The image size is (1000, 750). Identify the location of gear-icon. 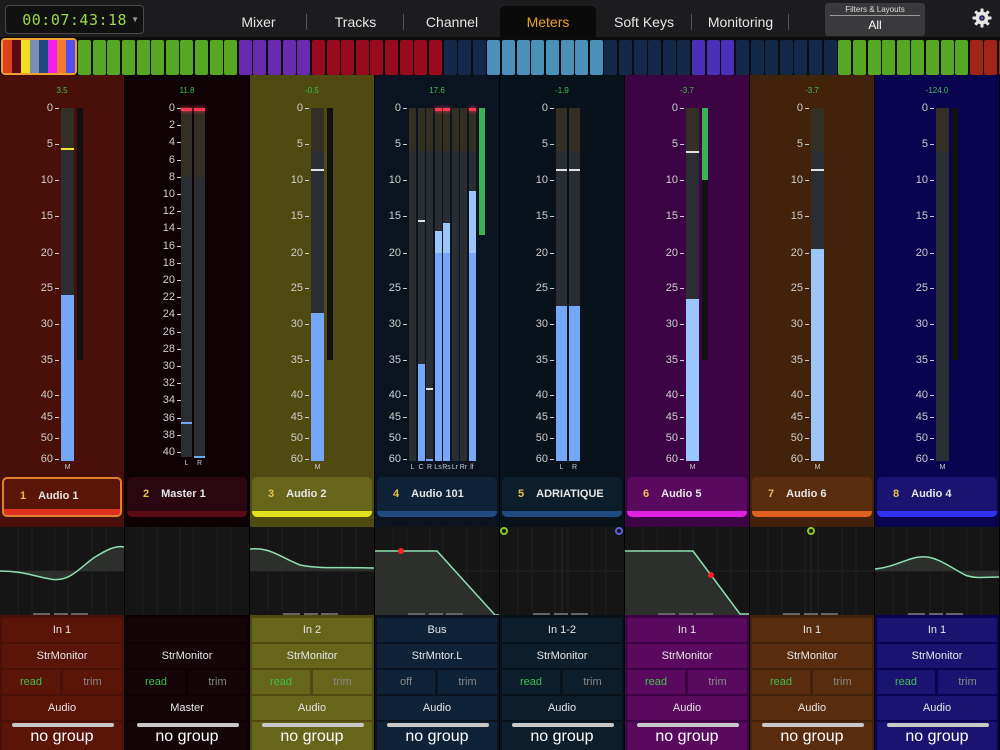
(982, 18).